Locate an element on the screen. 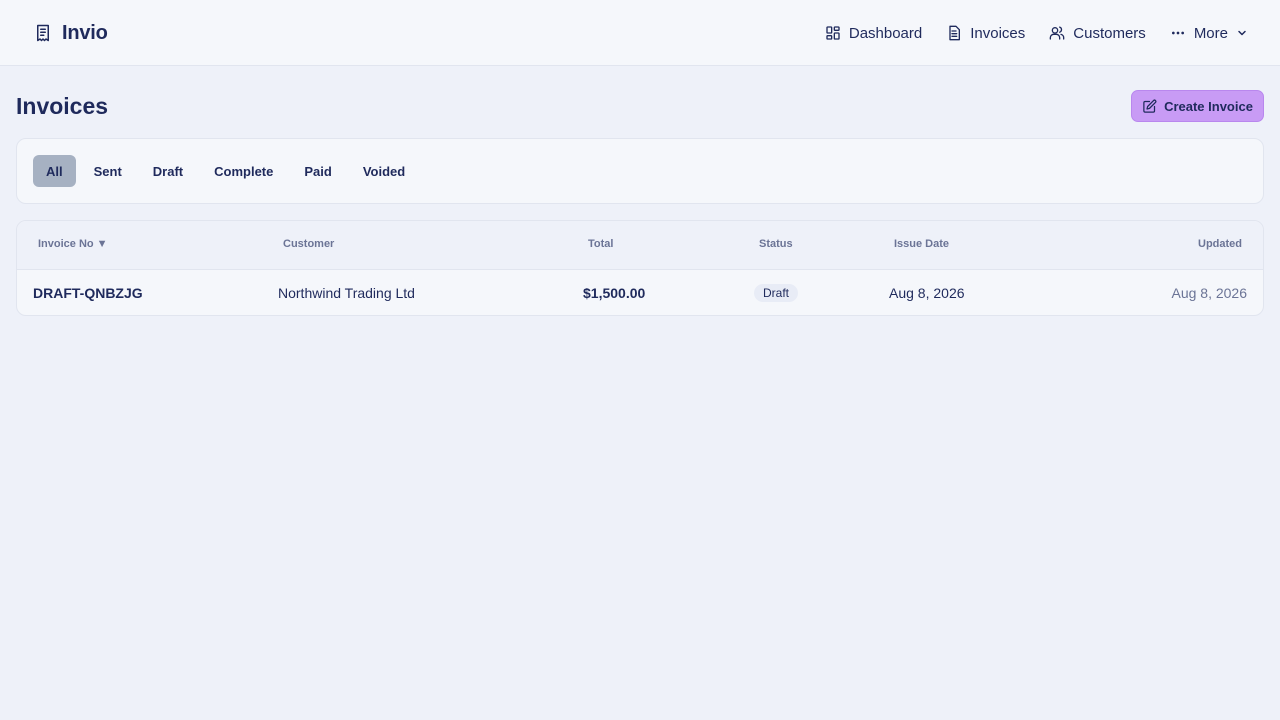  receipt-icon is located at coordinates (43, 33).